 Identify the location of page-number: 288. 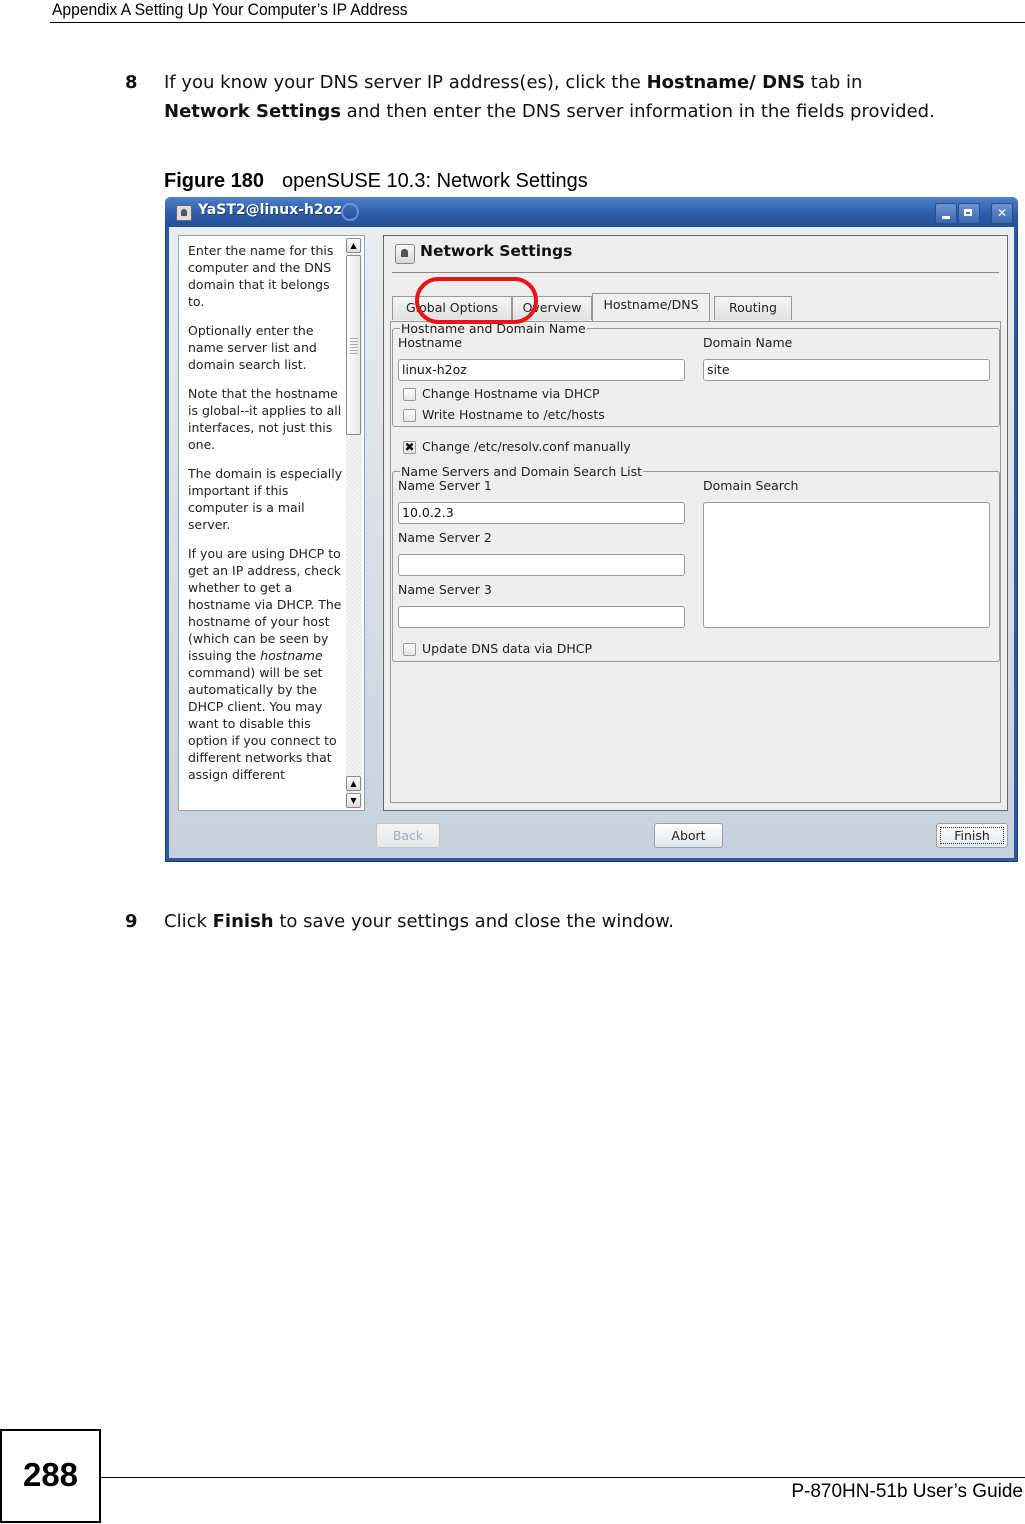
(50, 1476).